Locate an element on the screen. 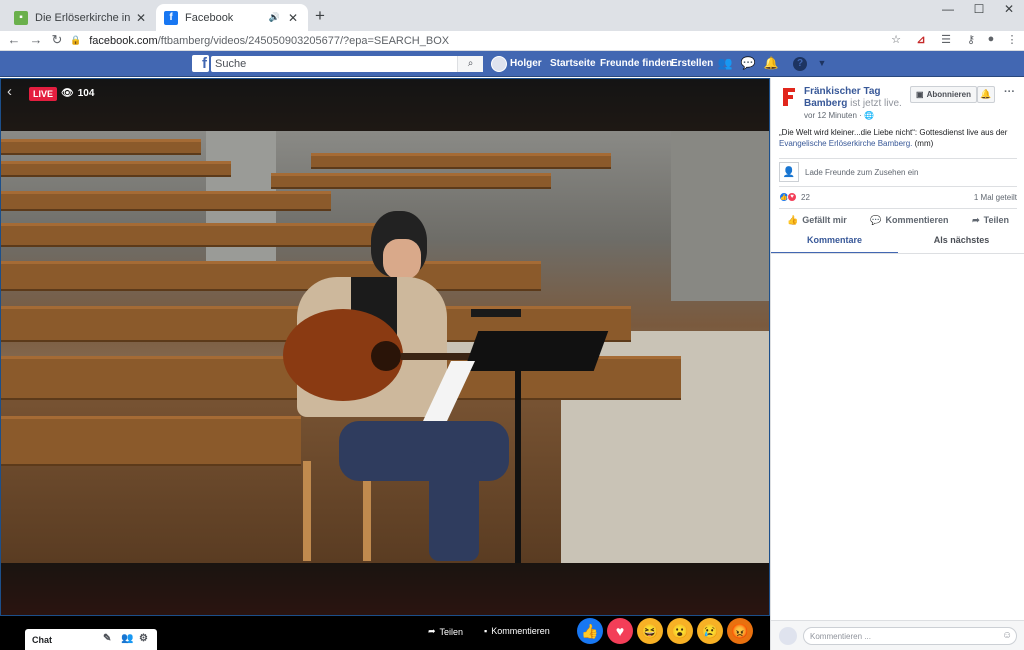 The height and width of the screenshot is (650, 1024). extension-icon: ☰ is located at coordinates (946, 39).